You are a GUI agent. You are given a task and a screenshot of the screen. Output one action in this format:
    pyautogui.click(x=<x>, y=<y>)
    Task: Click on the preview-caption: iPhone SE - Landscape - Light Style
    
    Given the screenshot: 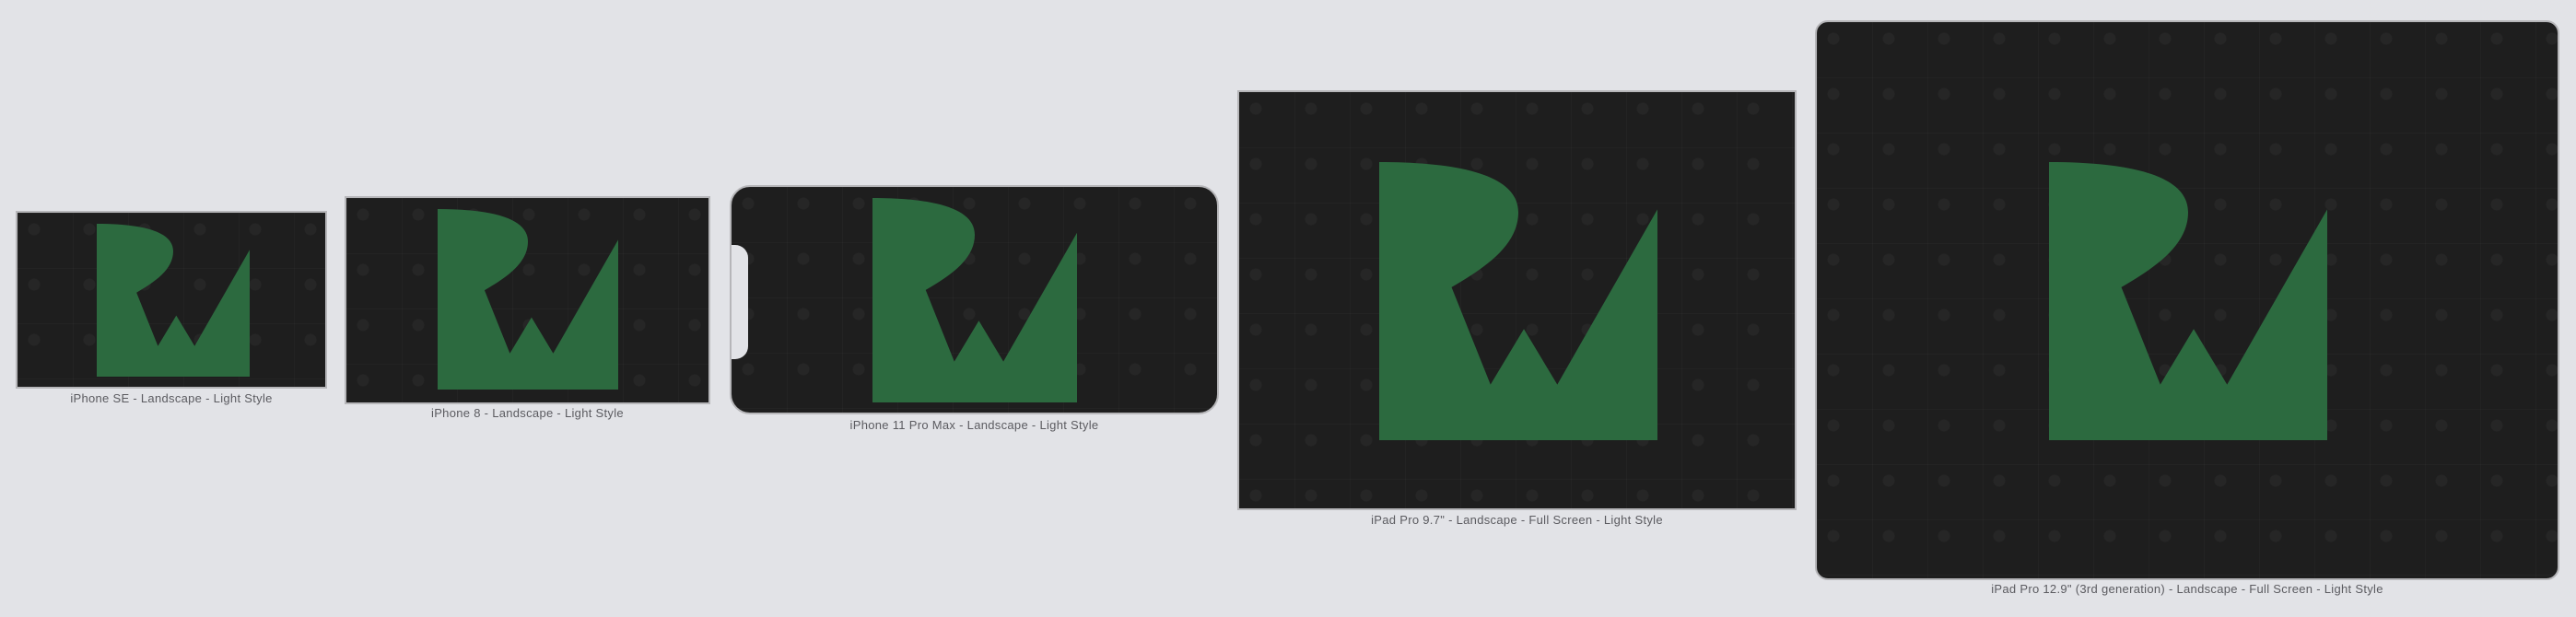 What is the action you would take?
    pyautogui.click(x=171, y=398)
    